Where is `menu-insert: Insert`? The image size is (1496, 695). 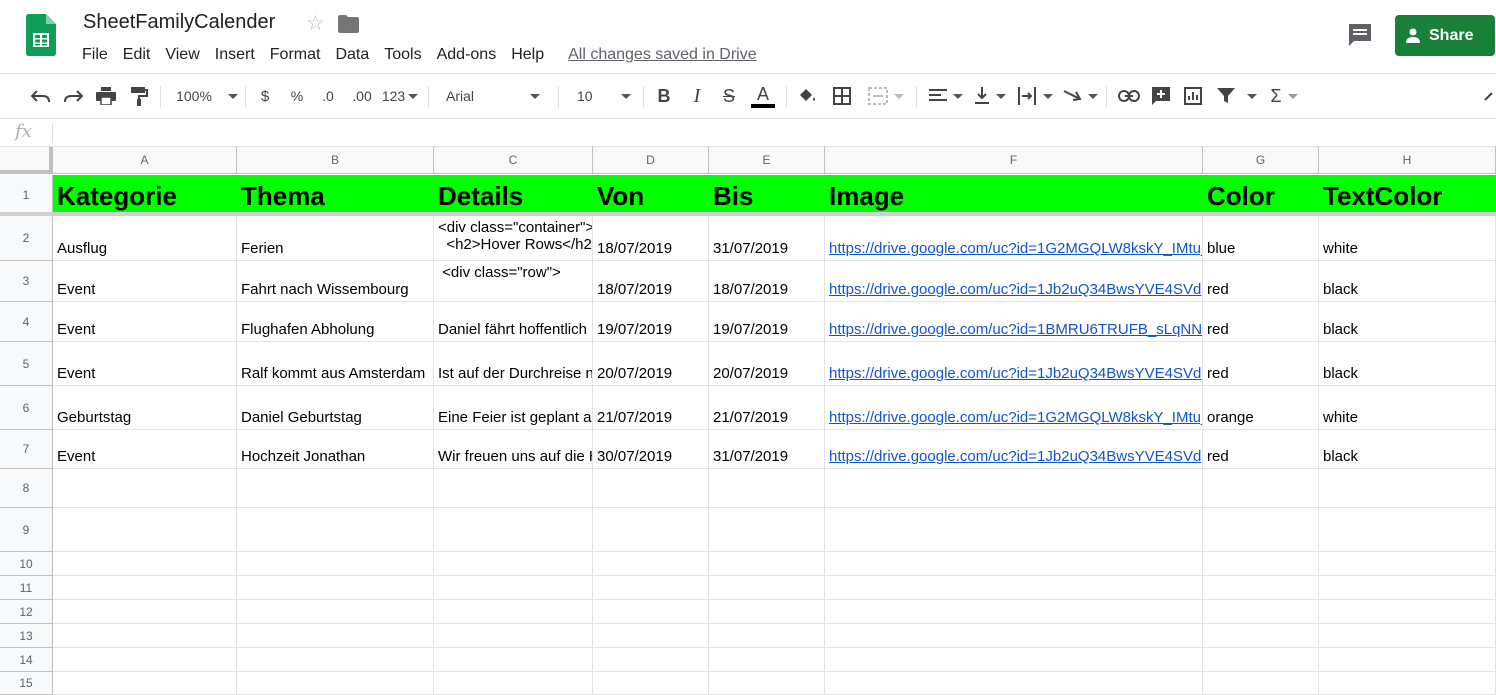
menu-insert: Insert is located at coordinates (238, 55).